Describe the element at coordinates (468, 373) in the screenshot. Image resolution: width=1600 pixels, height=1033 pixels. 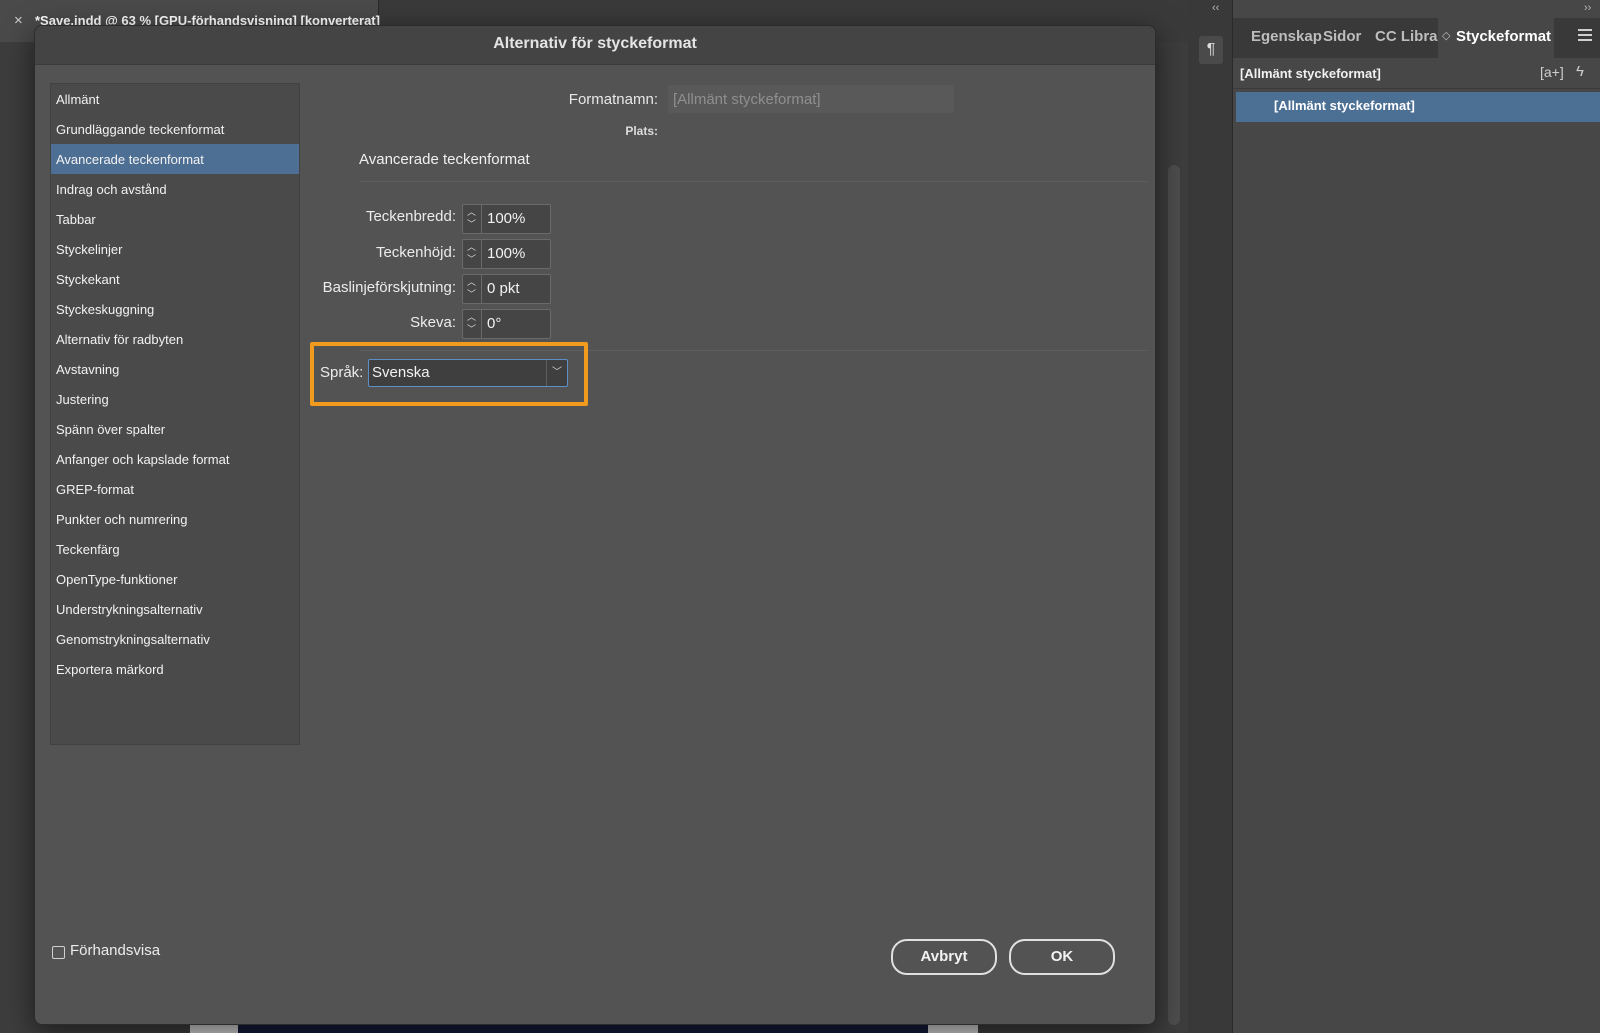
I see `language-select: Svenska ﹀` at that location.